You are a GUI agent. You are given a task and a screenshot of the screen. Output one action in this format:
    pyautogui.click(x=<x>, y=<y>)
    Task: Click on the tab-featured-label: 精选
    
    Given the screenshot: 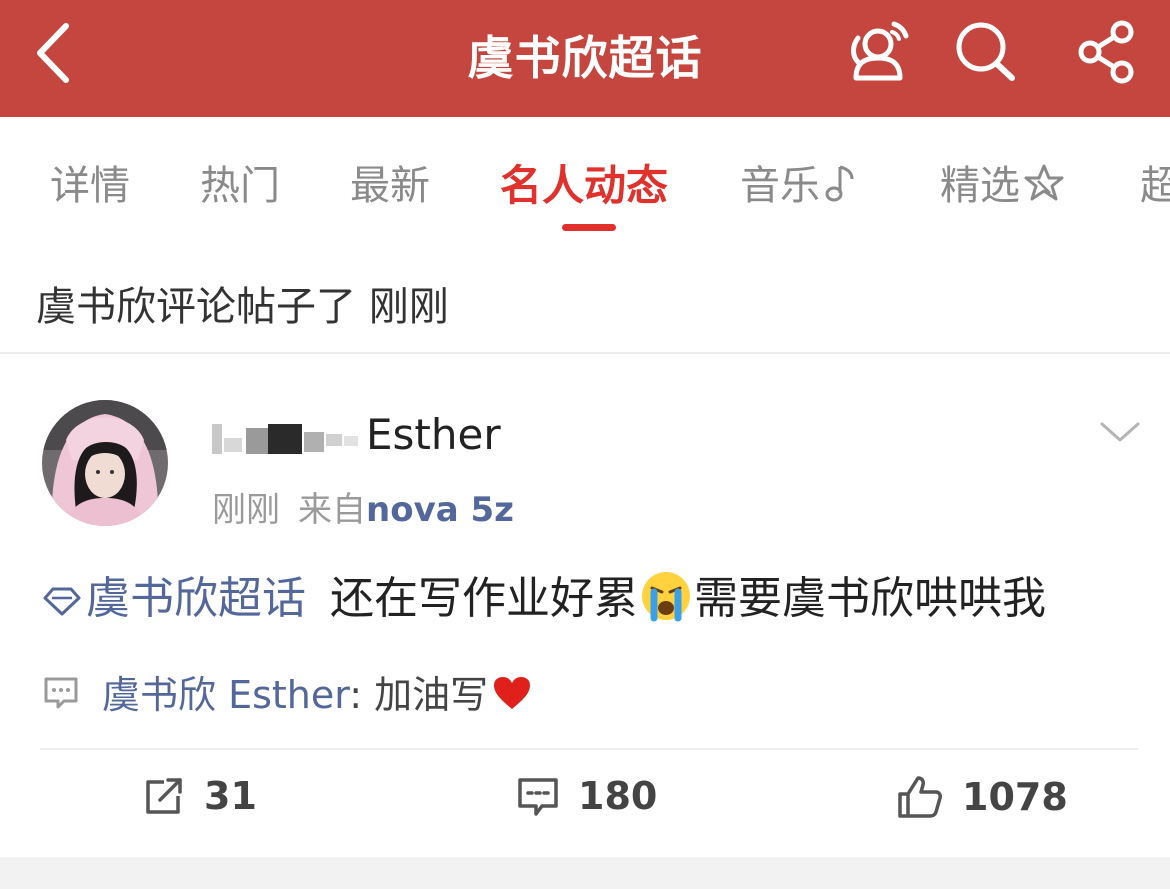 What is the action you would take?
    pyautogui.click(x=980, y=186)
    